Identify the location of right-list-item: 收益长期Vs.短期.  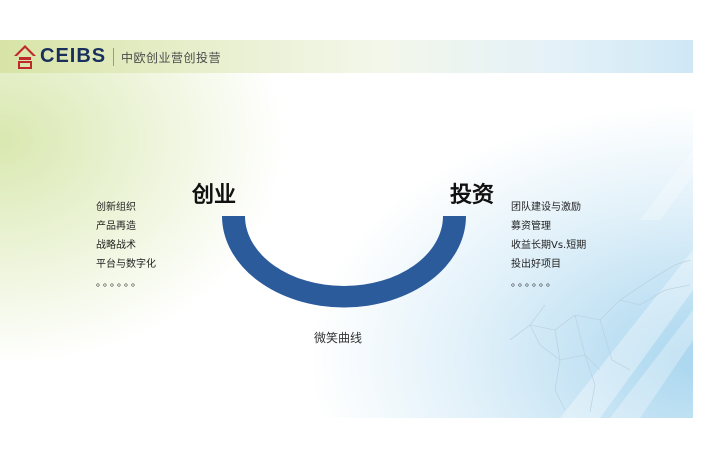
(549, 245).